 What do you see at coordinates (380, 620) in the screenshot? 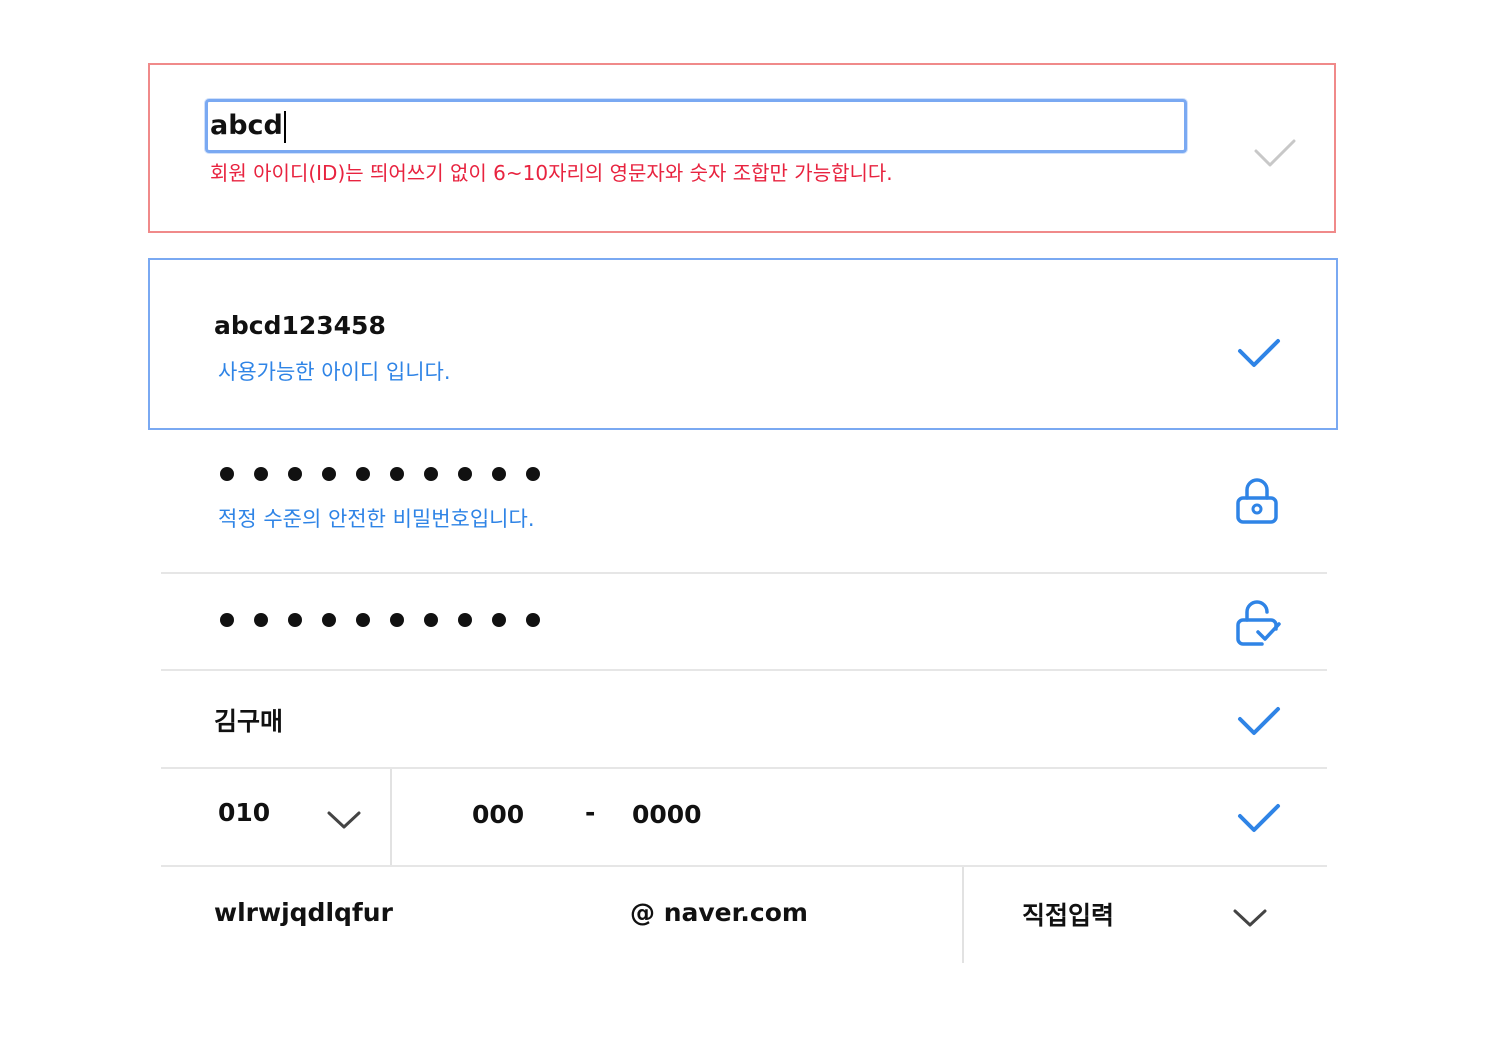
I see `password-confirm-input` at bounding box center [380, 620].